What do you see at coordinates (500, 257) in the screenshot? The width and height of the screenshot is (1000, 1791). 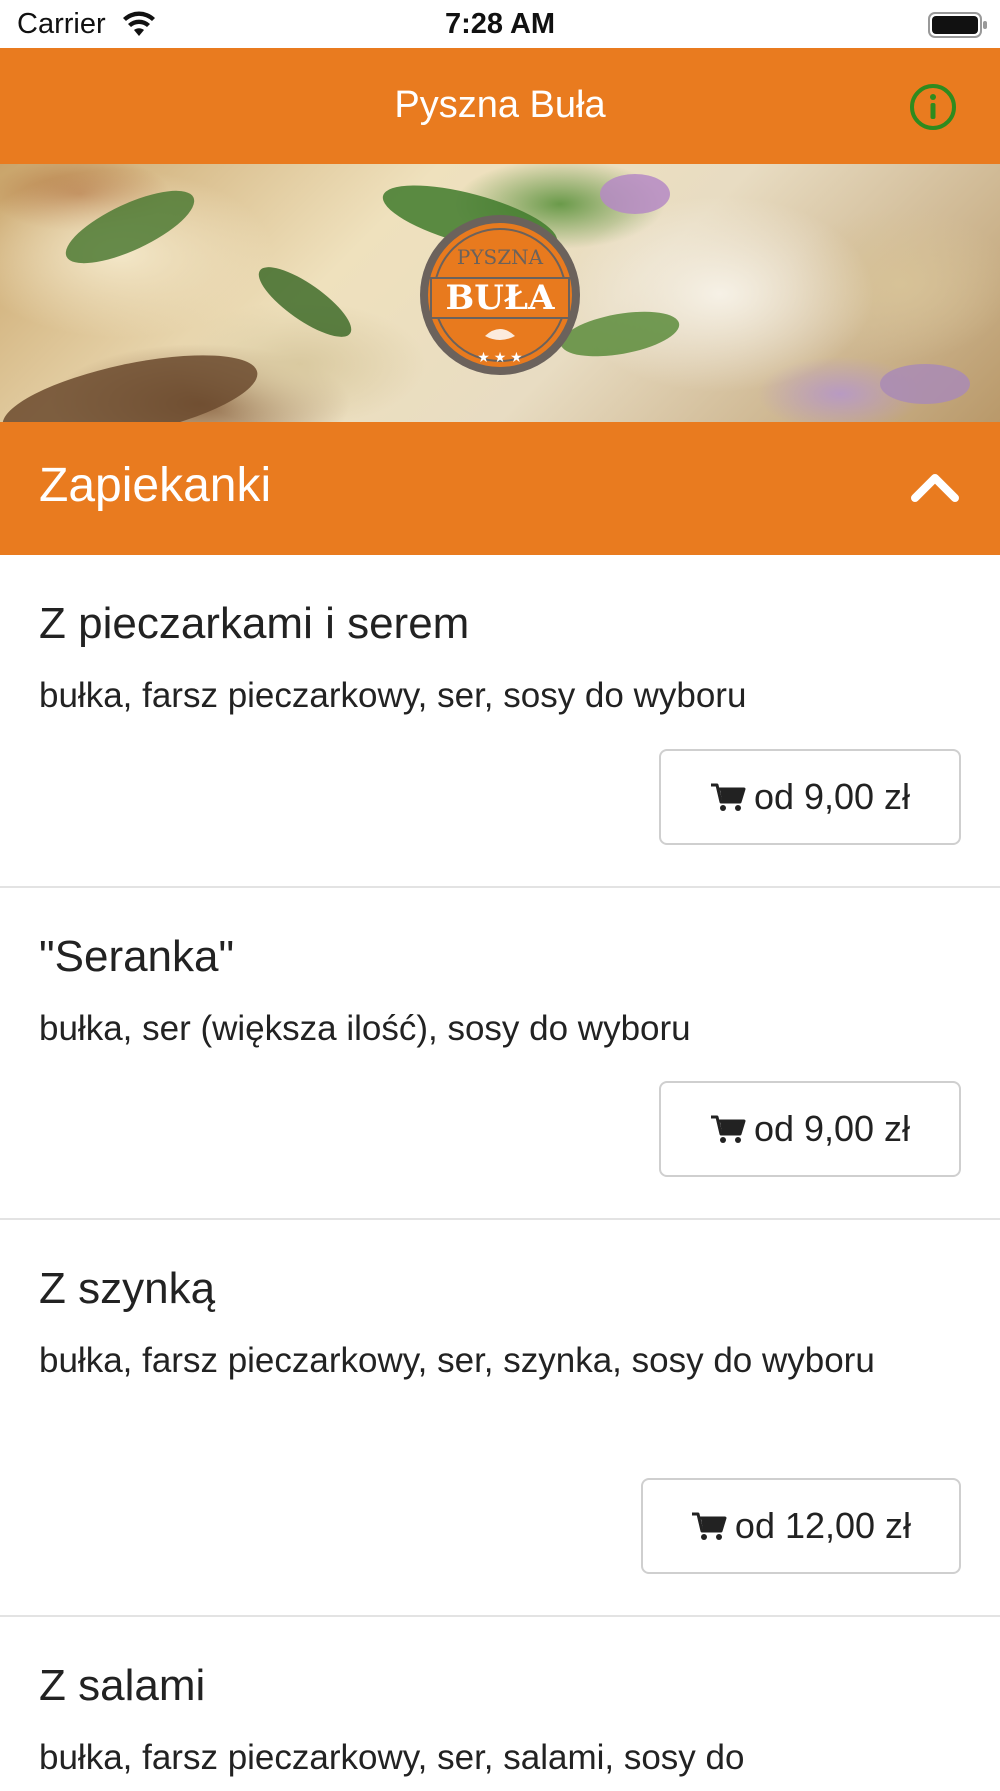 I see `logo-top-text: PYSZNA` at bounding box center [500, 257].